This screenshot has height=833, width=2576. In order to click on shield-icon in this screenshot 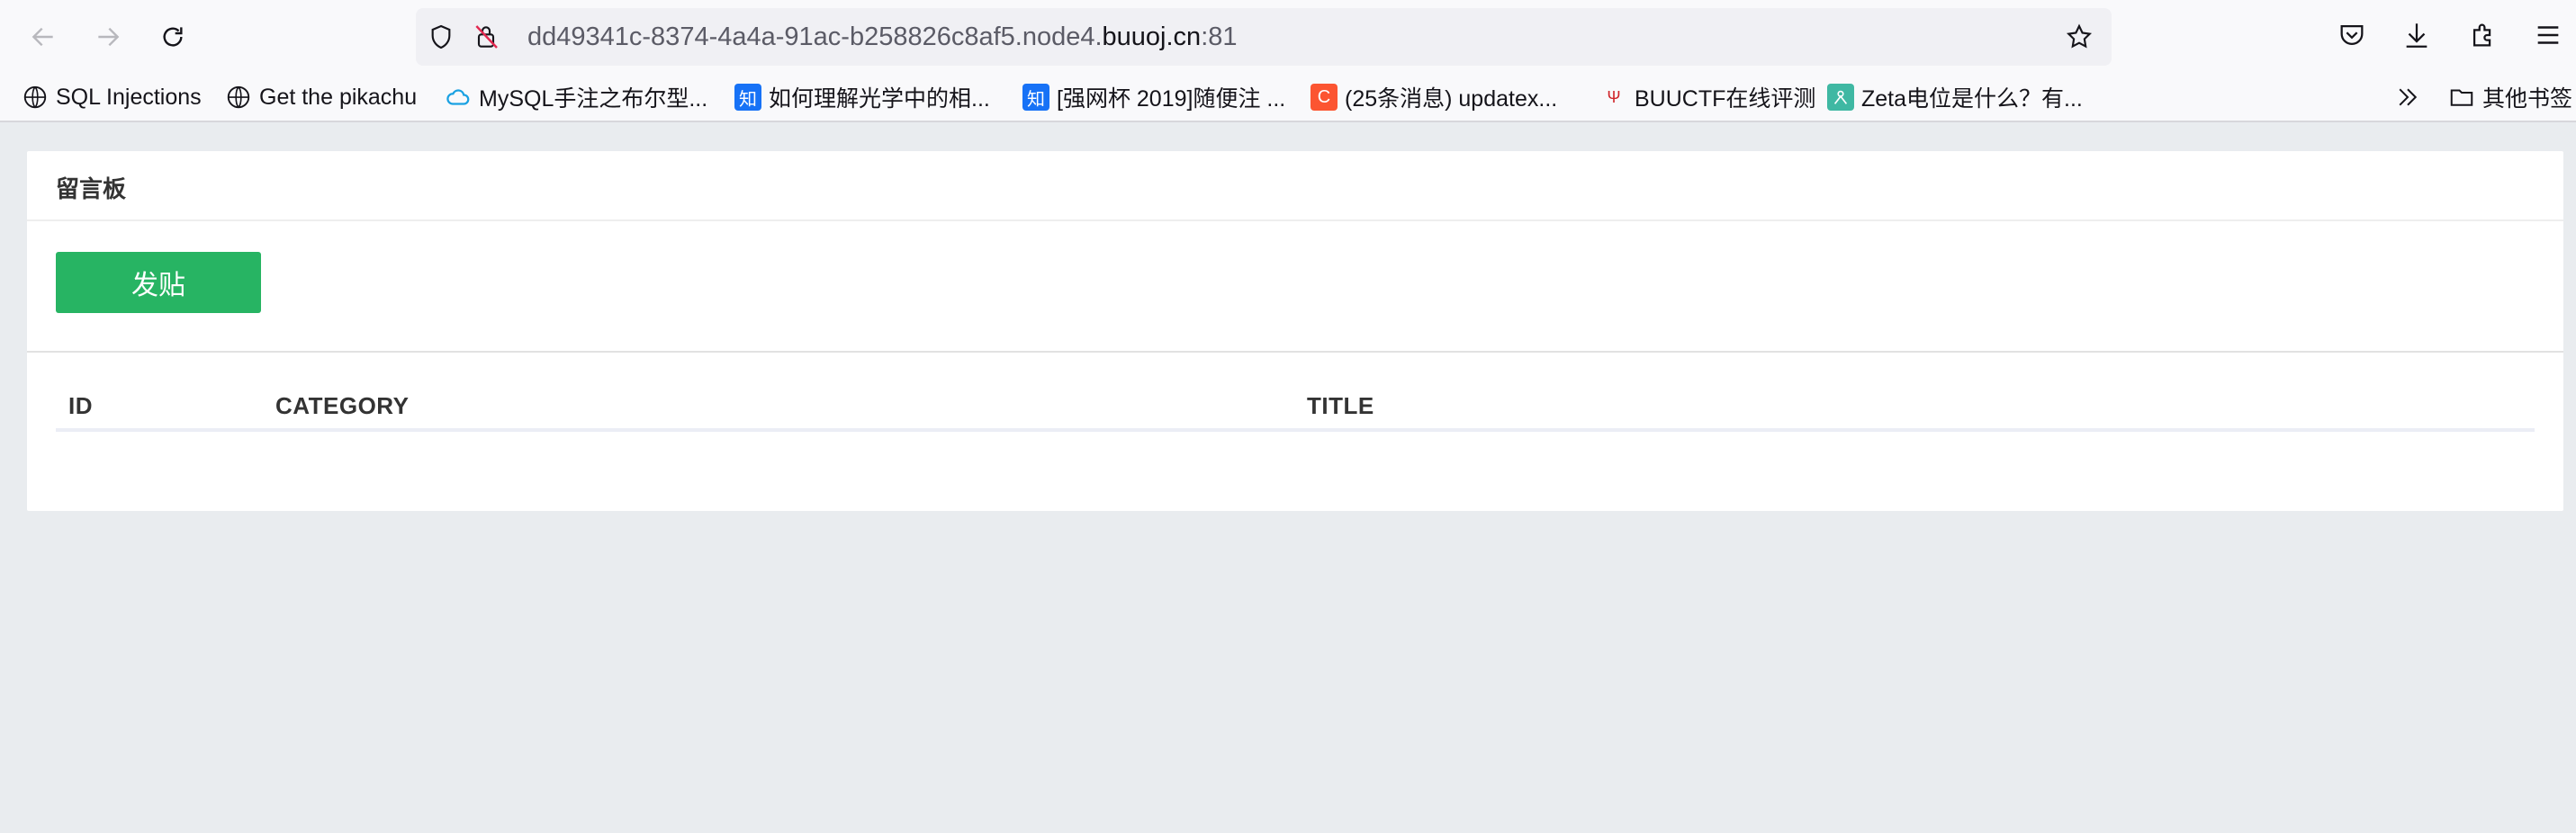, I will do `click(441, 36)`.